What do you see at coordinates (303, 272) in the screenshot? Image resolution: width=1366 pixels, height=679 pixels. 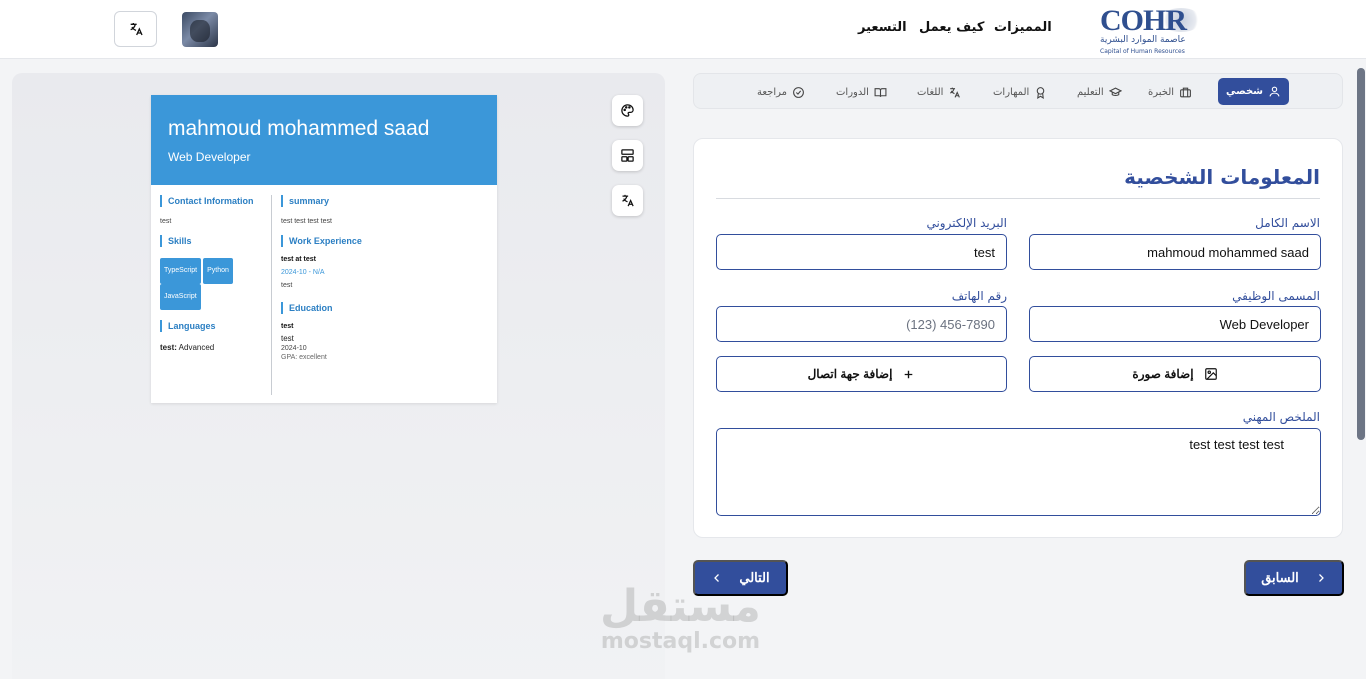 I see `cv-exp-dates: 2024-10 - N/A` at bounding box center [303, 272].